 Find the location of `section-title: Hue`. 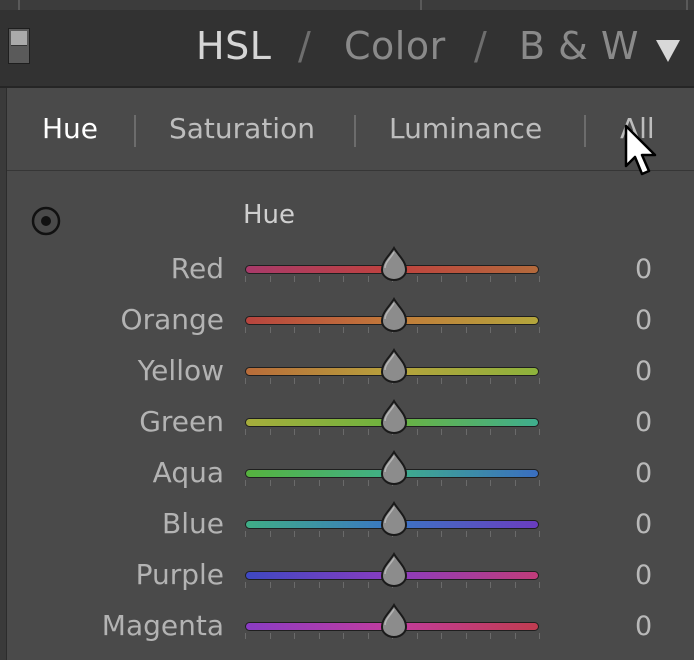

section-title: Hue is located at coordinates (269, 215).